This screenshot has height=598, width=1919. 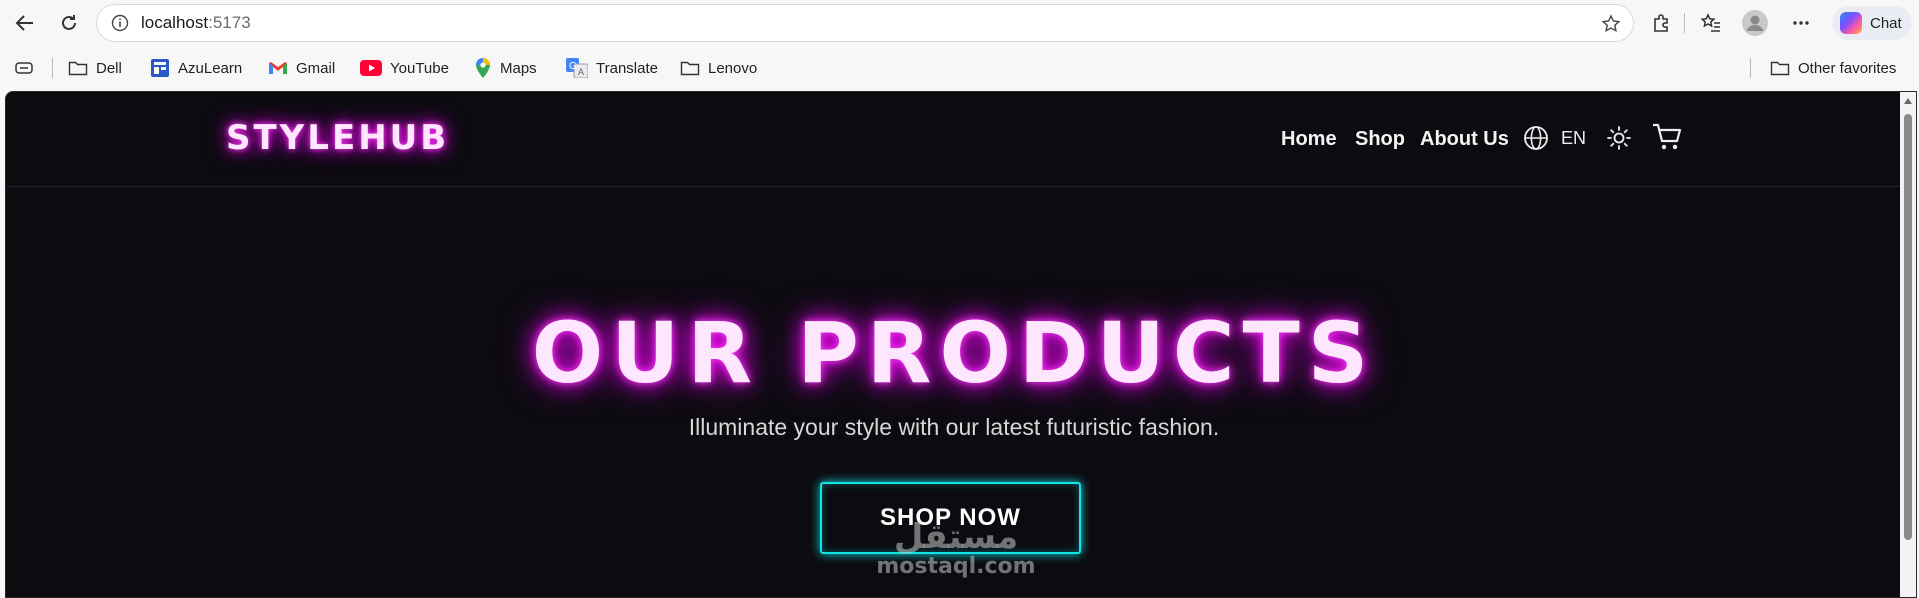 I want to click on scroll-up-arrow-icon, so click(x=1908, y=101).